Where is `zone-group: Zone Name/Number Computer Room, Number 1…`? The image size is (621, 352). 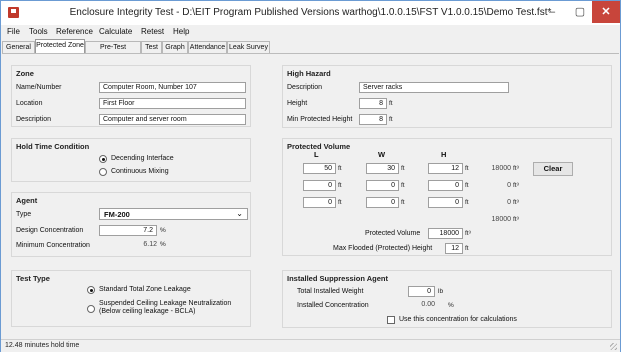
zone-group: Zone Name/Number Computer Room, Number 1… is located at coordinates (131, 96).